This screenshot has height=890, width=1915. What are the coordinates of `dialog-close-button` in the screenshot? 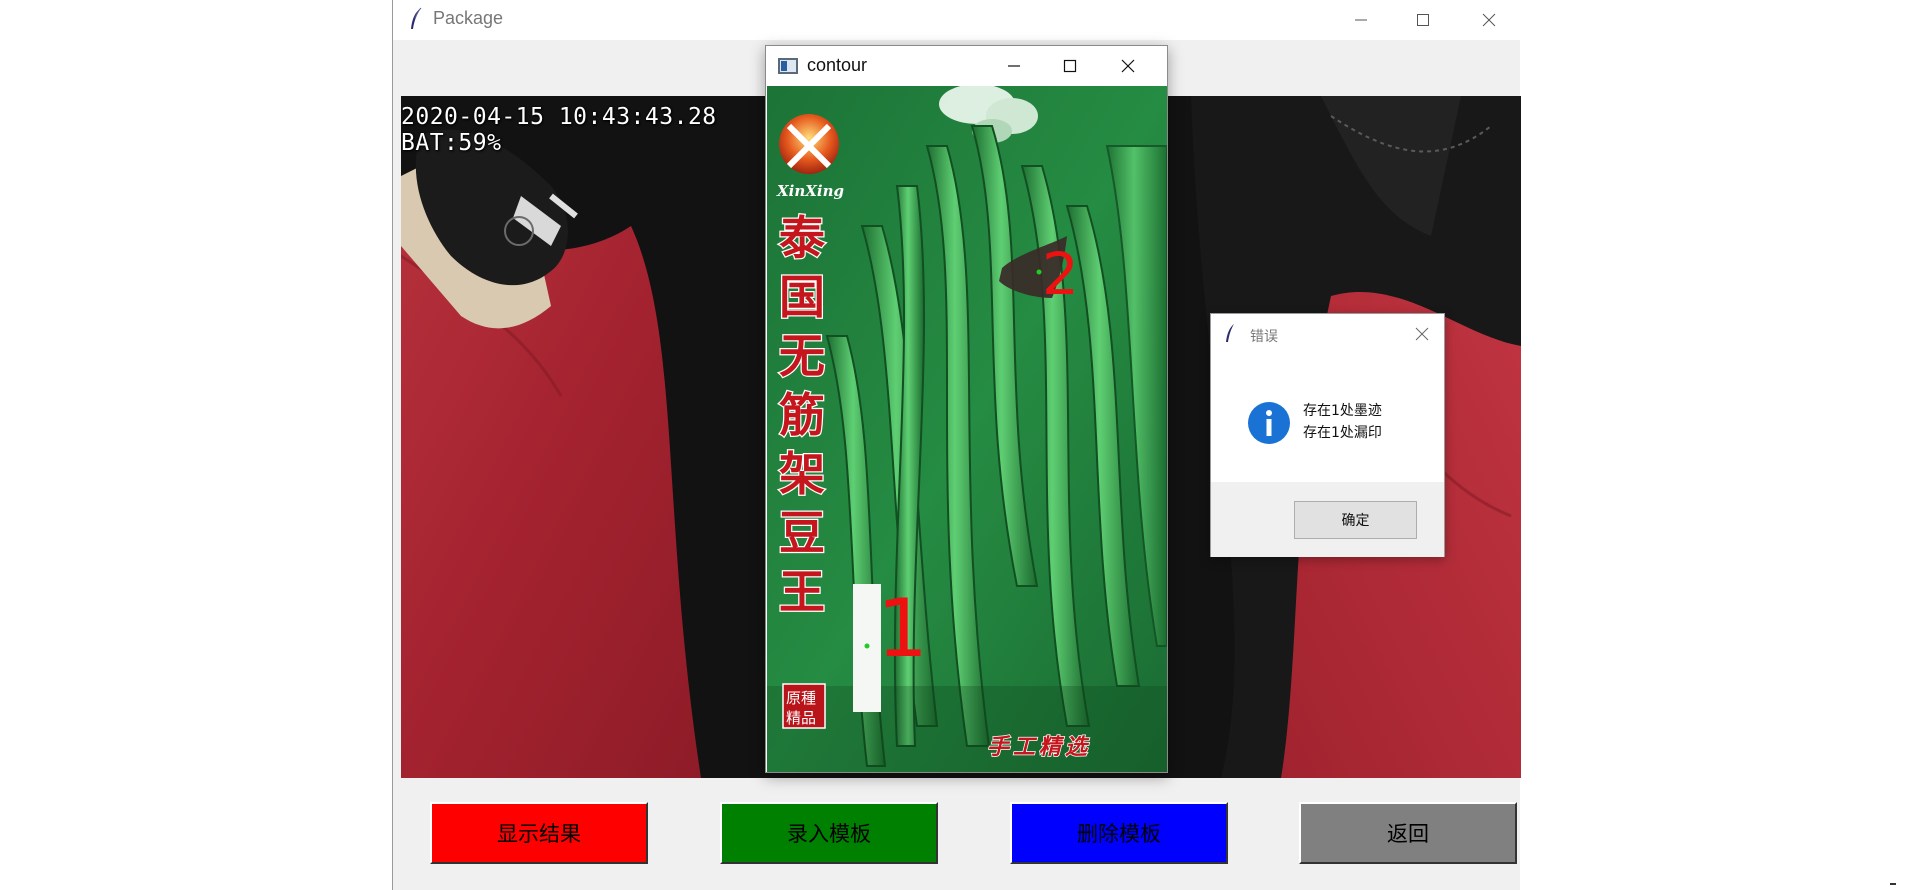 It's located at (1422, 334).